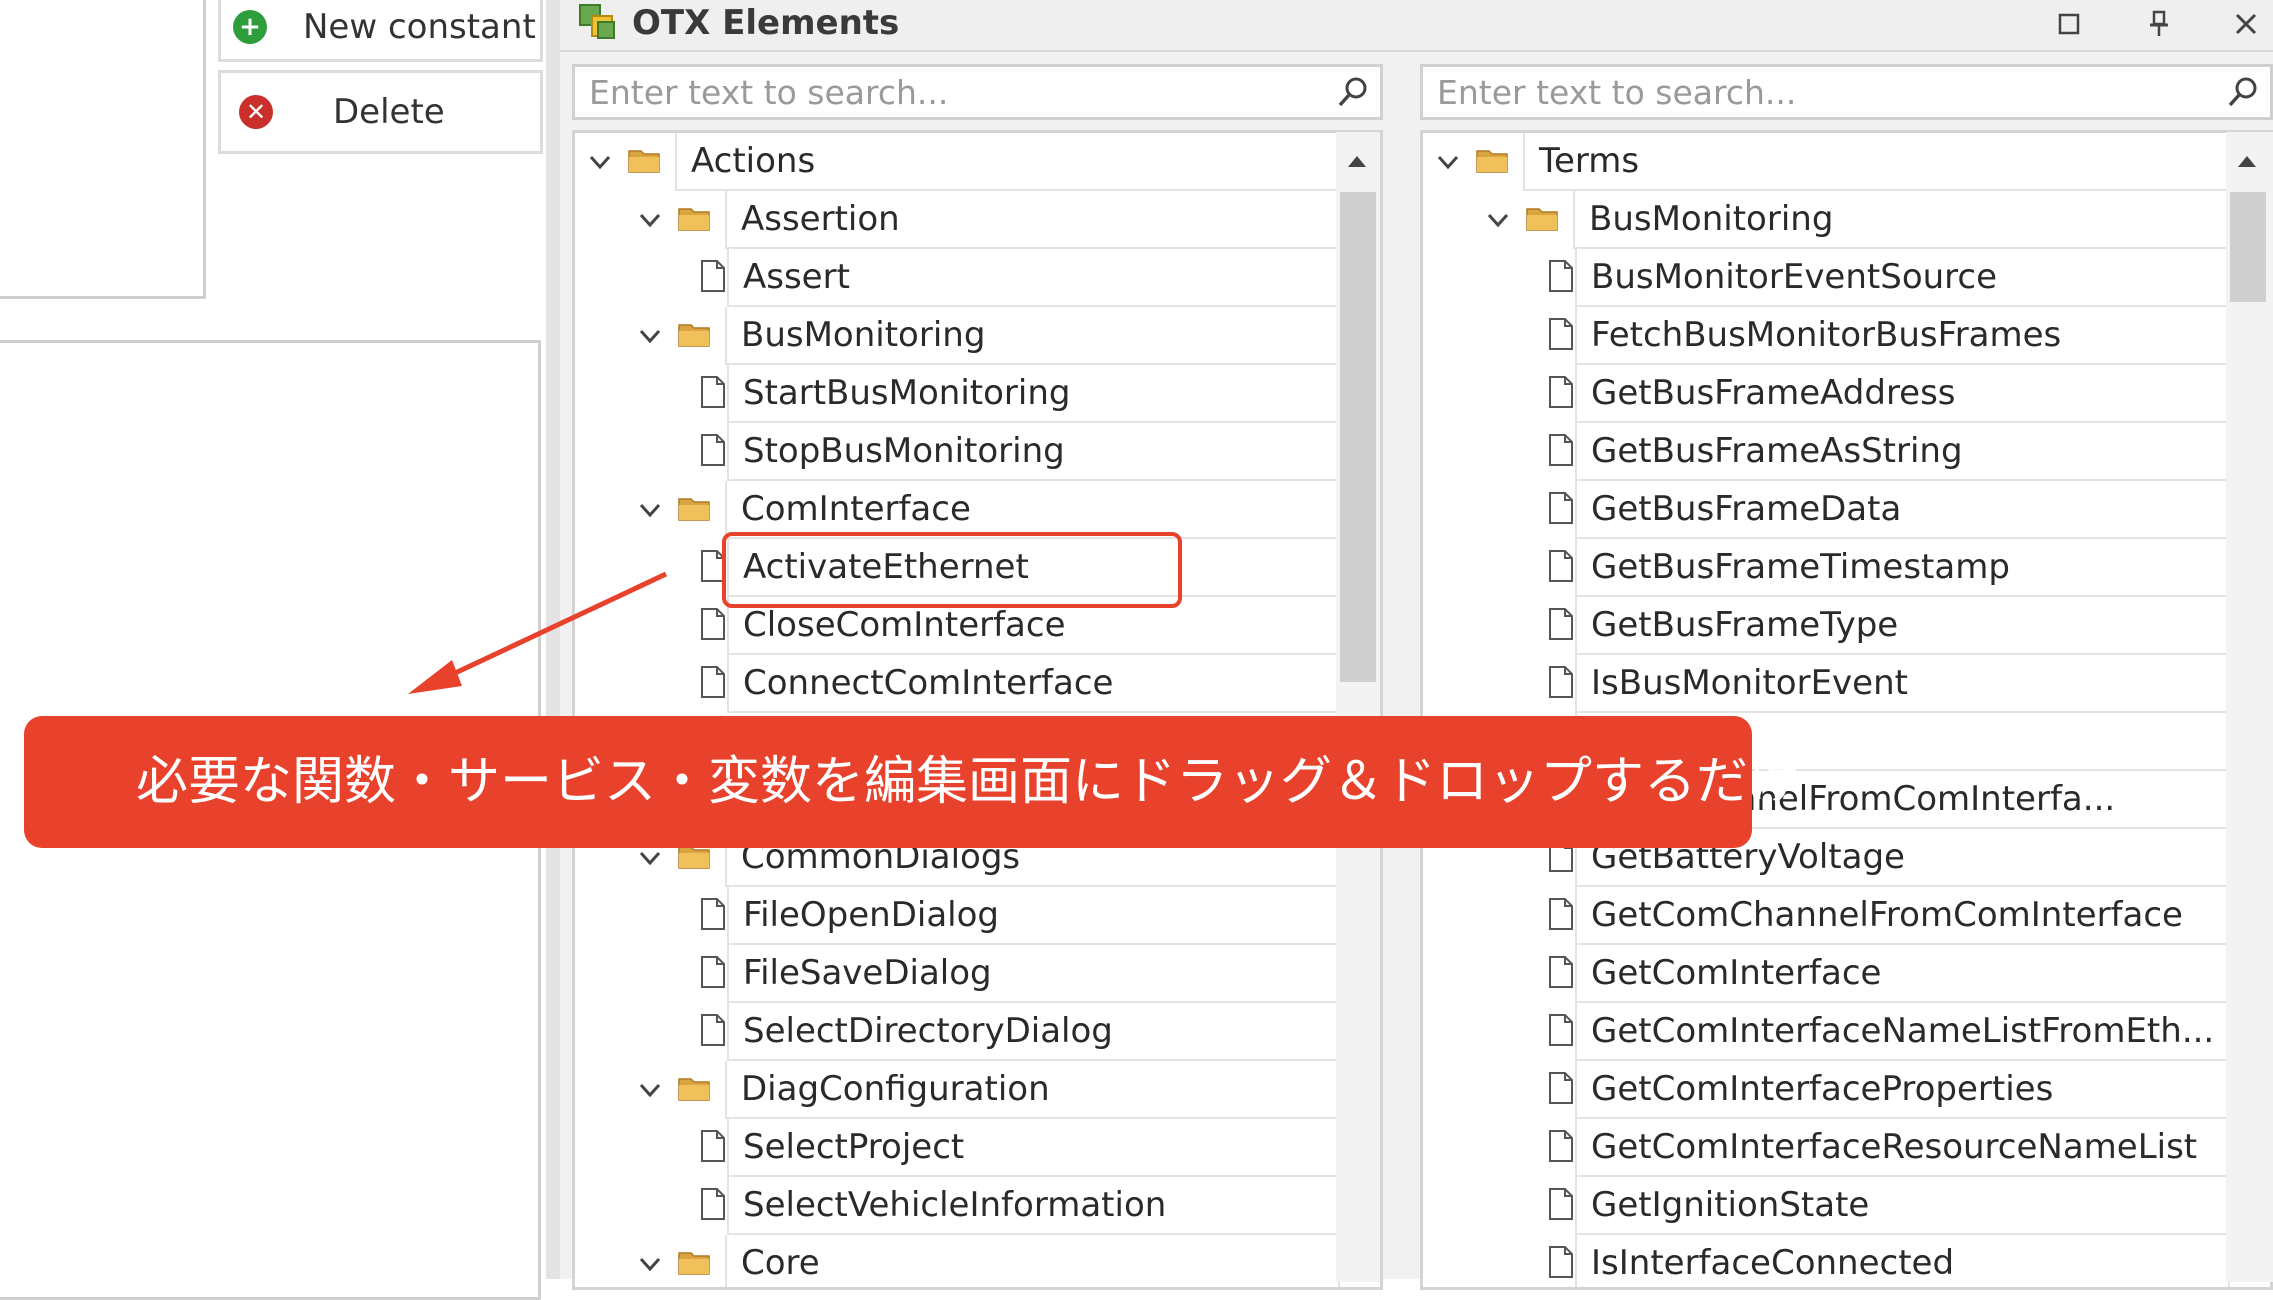  What do you see at coordinates (1901, 220) in the screenshot?
I see `tree-node-label: BusMonitoring` at bounding box center [1901, 220].